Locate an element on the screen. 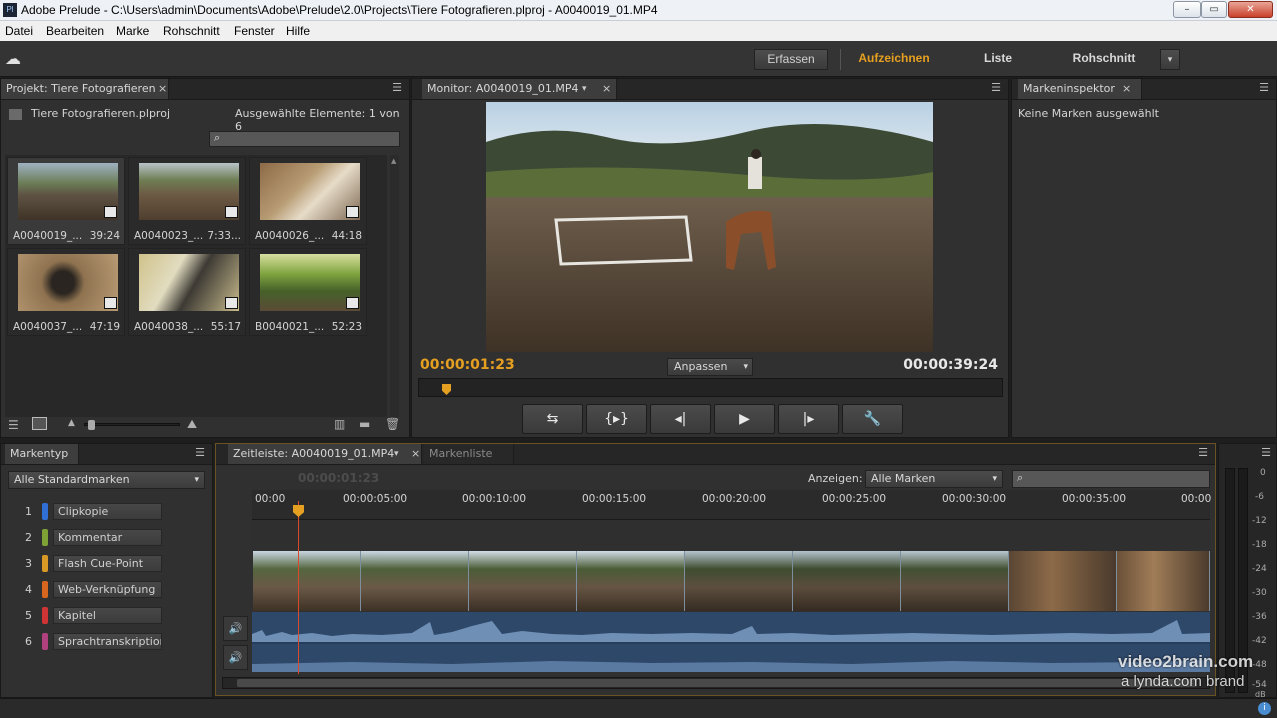 This screenshot has width=1277, height=718. playhead-marker-icon is located at coordinates (446, 389).